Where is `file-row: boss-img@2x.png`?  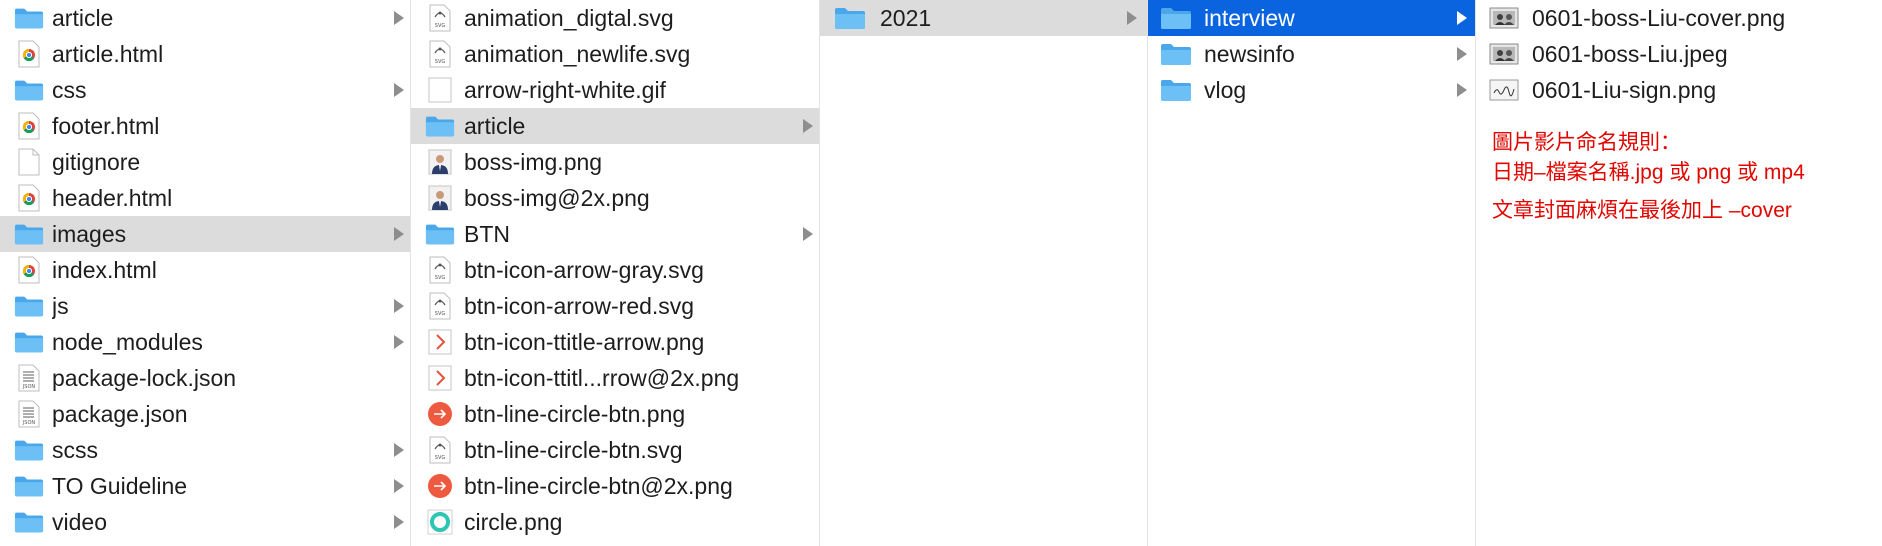 file-row: boss-img@2x.png is located at coordinates (615, 198).